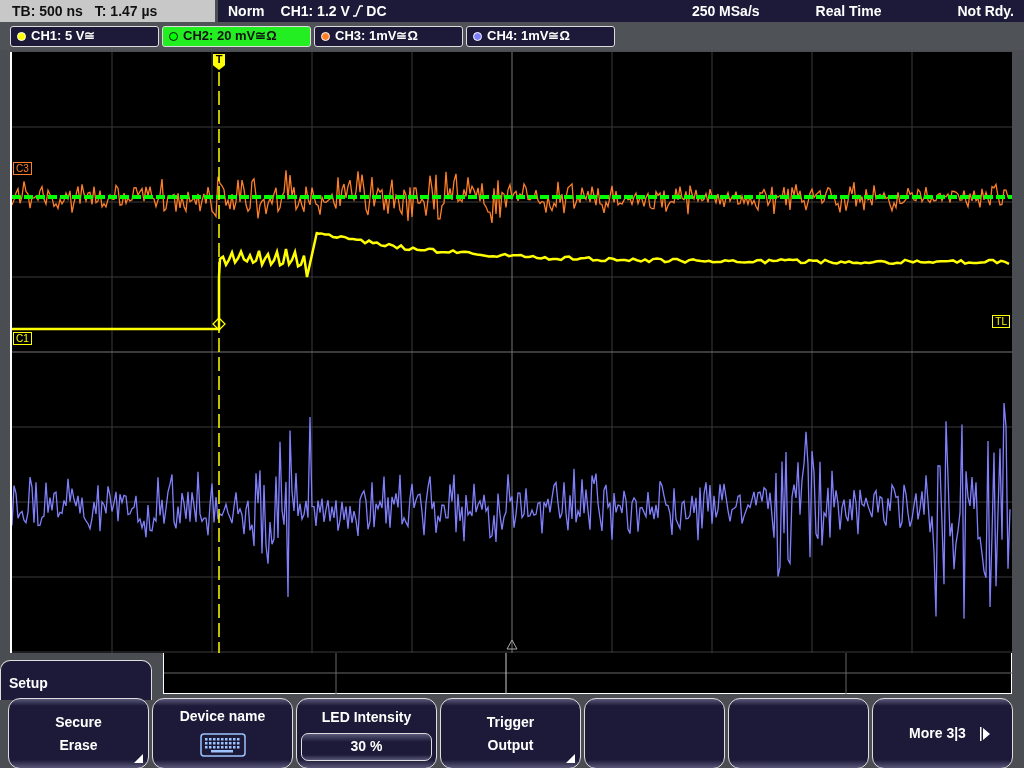  I want to click on trigger-point-icon, so click(219, 324).